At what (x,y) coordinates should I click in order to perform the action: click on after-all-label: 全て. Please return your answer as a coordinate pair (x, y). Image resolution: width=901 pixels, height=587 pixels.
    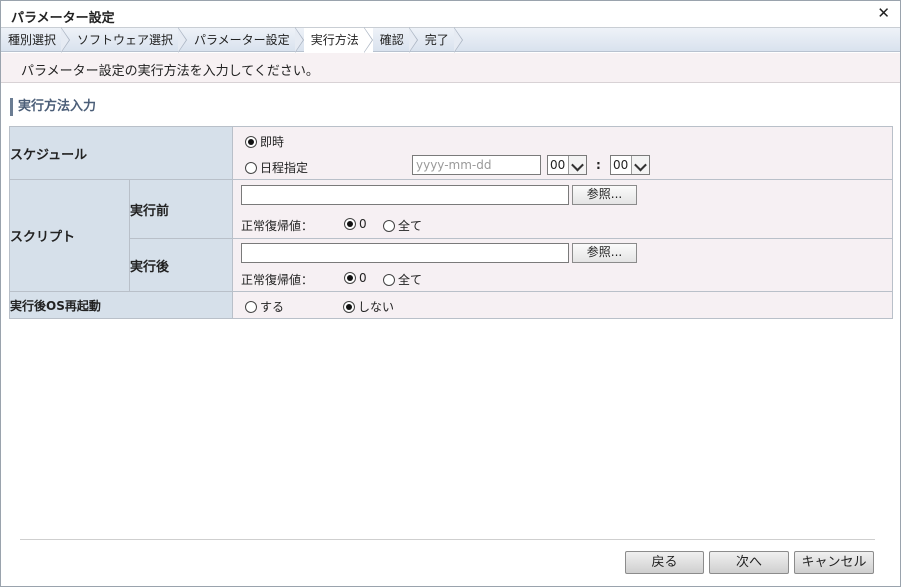
    Looking at the image, I should click on (410, 280).